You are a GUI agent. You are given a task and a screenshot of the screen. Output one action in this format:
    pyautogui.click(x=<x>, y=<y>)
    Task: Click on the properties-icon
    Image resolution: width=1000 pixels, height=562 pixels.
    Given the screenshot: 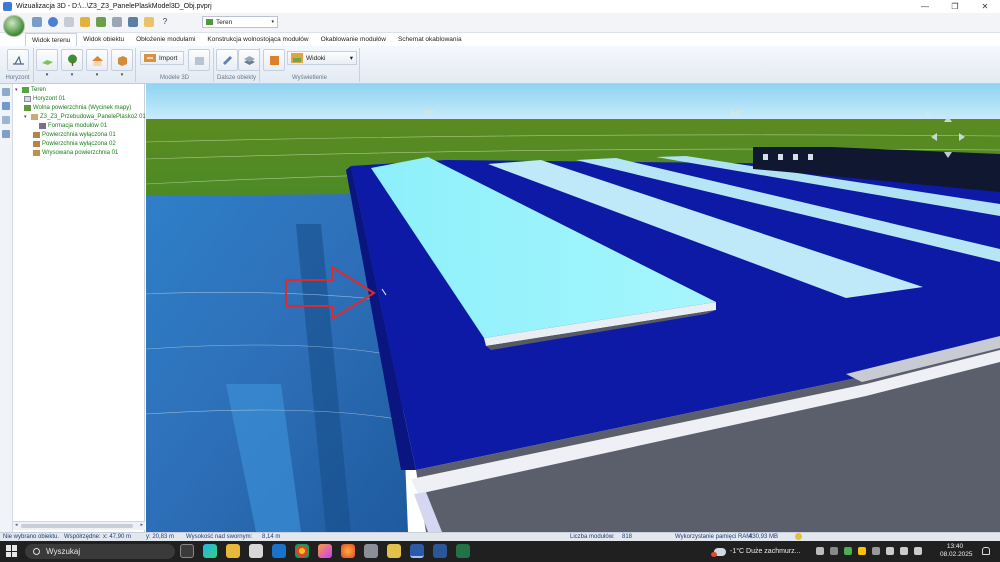 What is the action you would take?
    pyautogui.click(x=6, y=134)
    